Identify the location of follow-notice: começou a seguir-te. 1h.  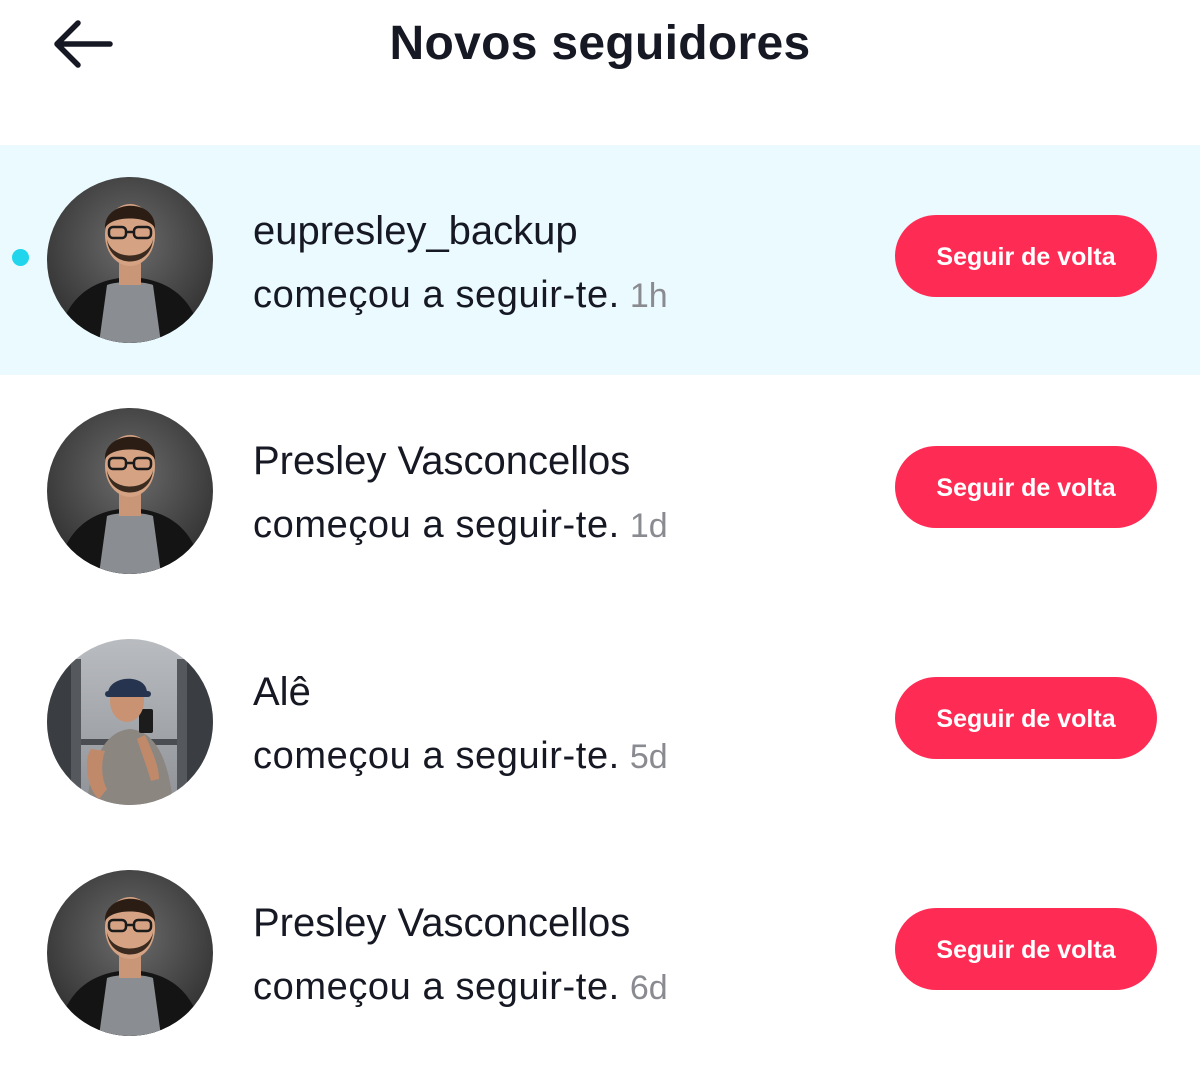
(460, 295).